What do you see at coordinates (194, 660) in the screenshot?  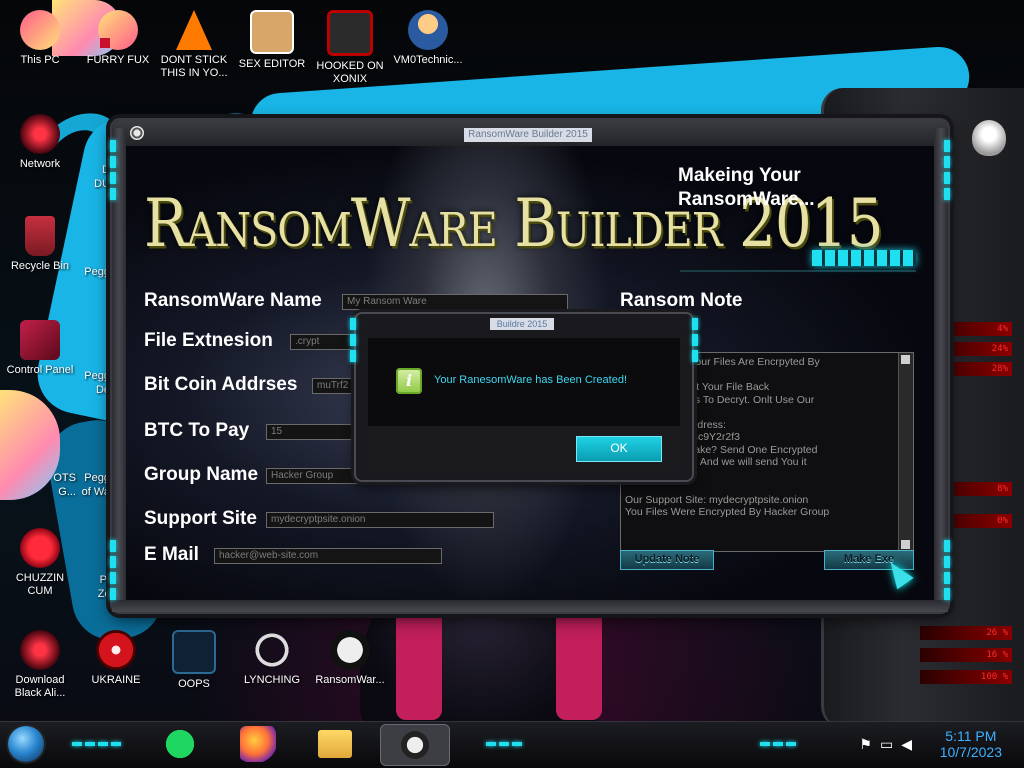 I see `desktop-icon-oops: OOPS` at bounding box center [194, 660].